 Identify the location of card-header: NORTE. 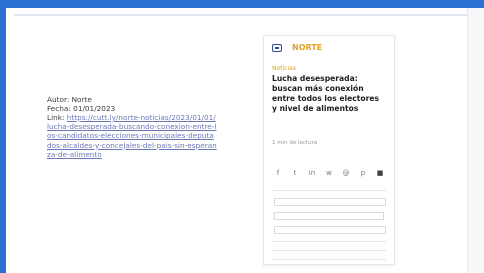
(329, 49).